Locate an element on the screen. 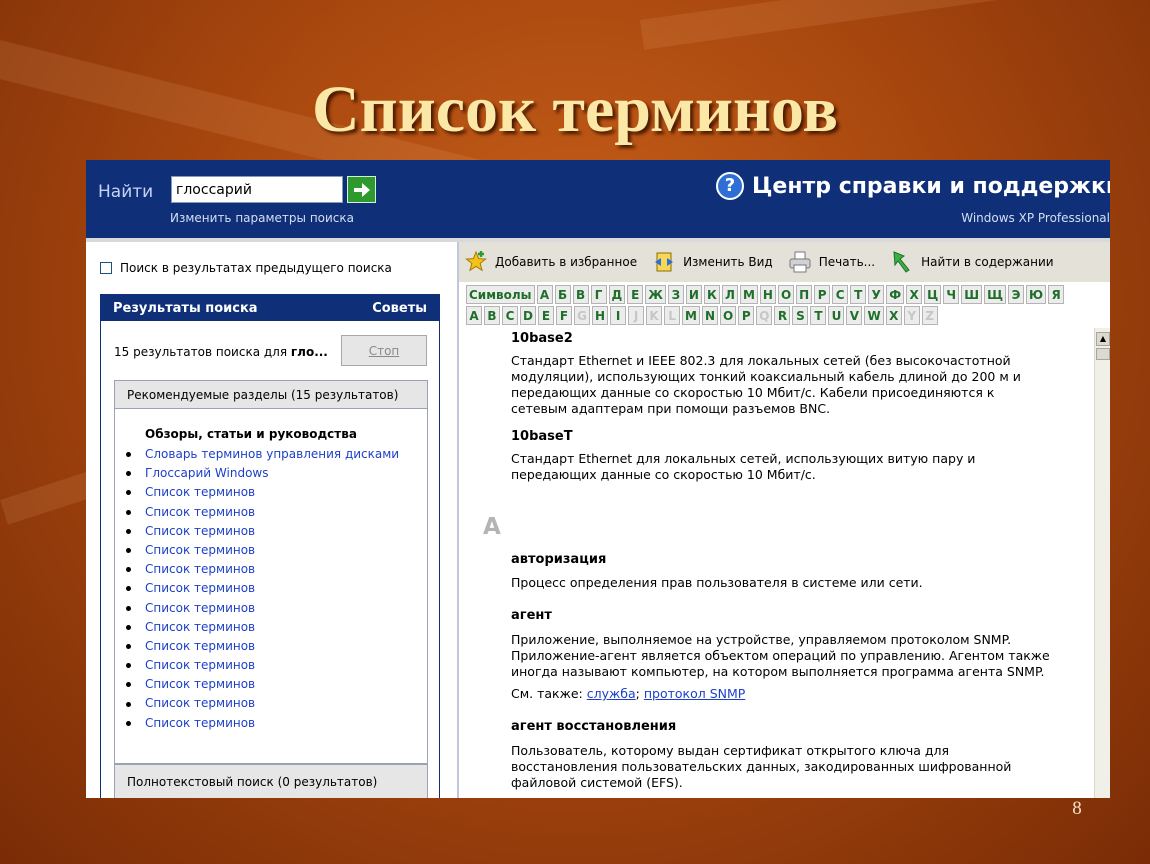  letter-button: Т is located at coordinates (858, 294).